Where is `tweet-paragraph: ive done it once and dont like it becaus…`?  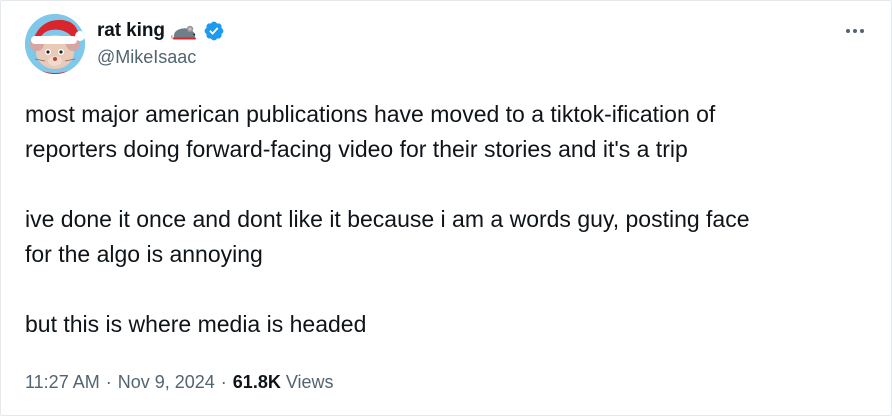 tweet-paragraph: ive done it once and dont like it becaus… is located at coordinates (387, 236).